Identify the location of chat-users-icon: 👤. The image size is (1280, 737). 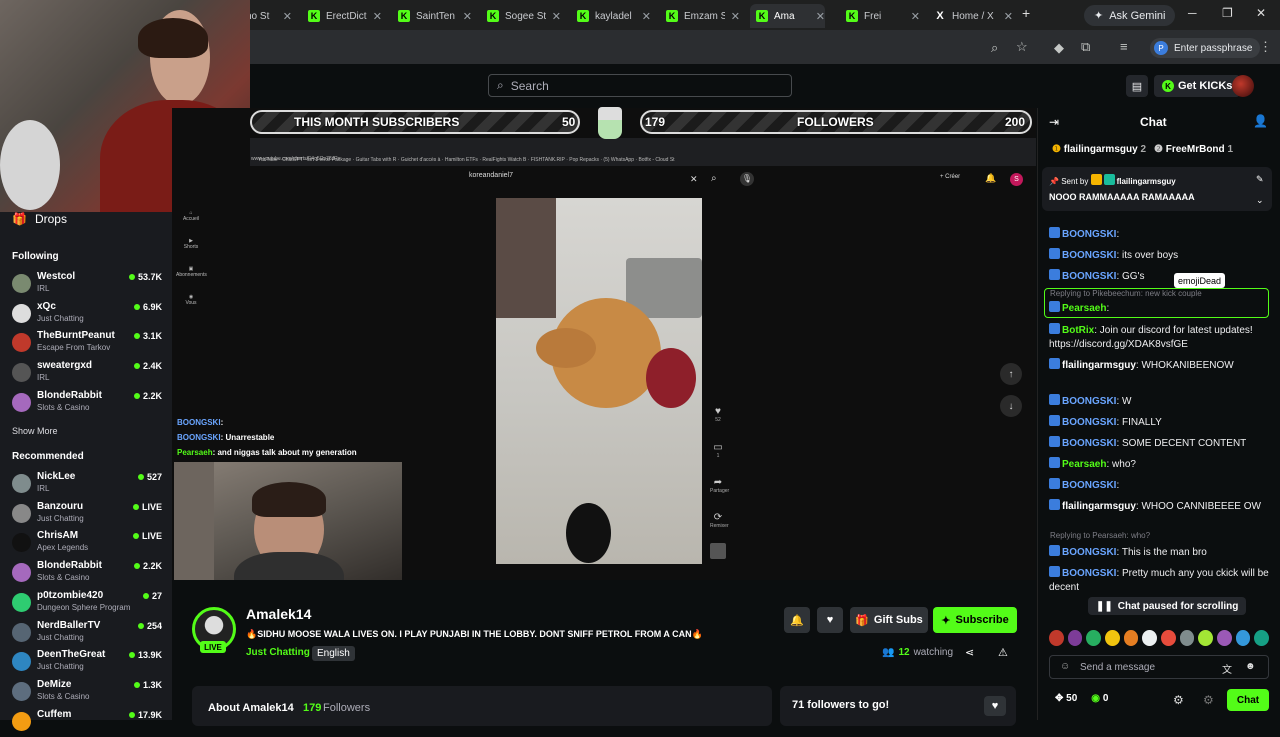
(1260, 121).